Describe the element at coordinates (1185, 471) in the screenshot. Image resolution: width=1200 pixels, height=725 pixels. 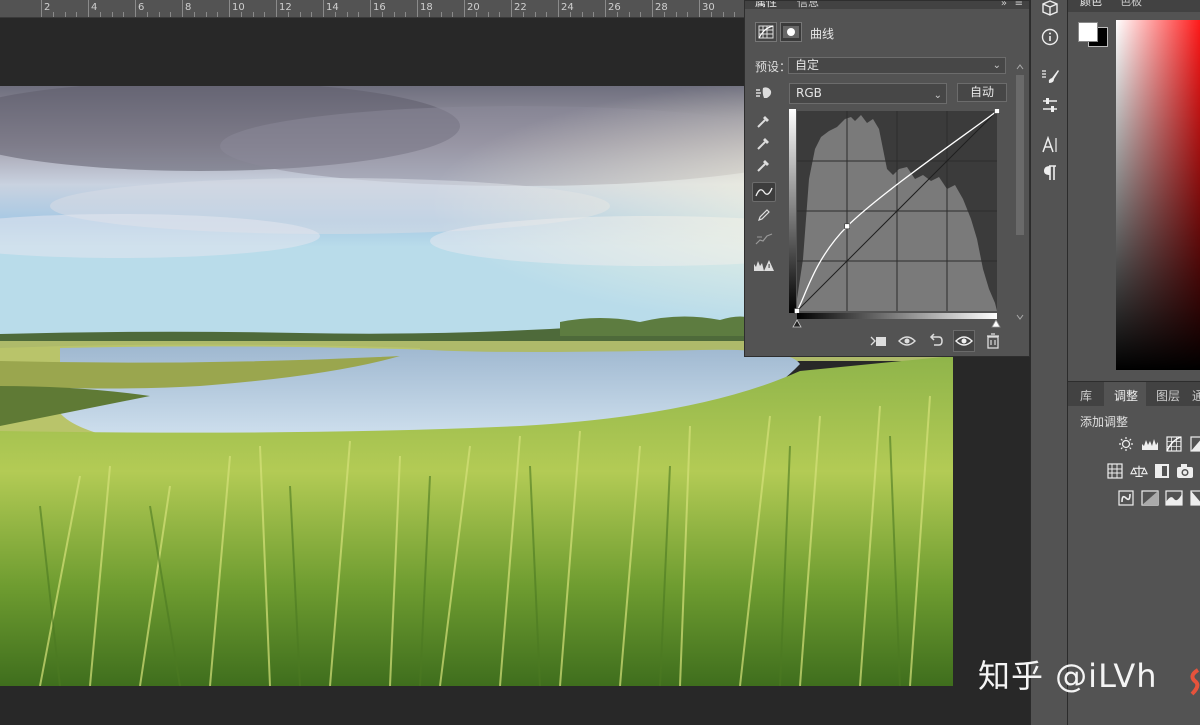
I see `photo-filter-icon` at that location.